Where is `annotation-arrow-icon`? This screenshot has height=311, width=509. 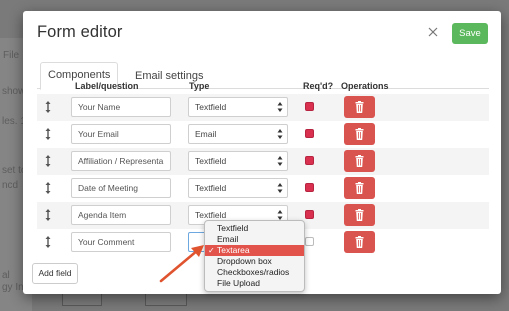 annotation-arrow-icon is located at coordinates (181, 264).